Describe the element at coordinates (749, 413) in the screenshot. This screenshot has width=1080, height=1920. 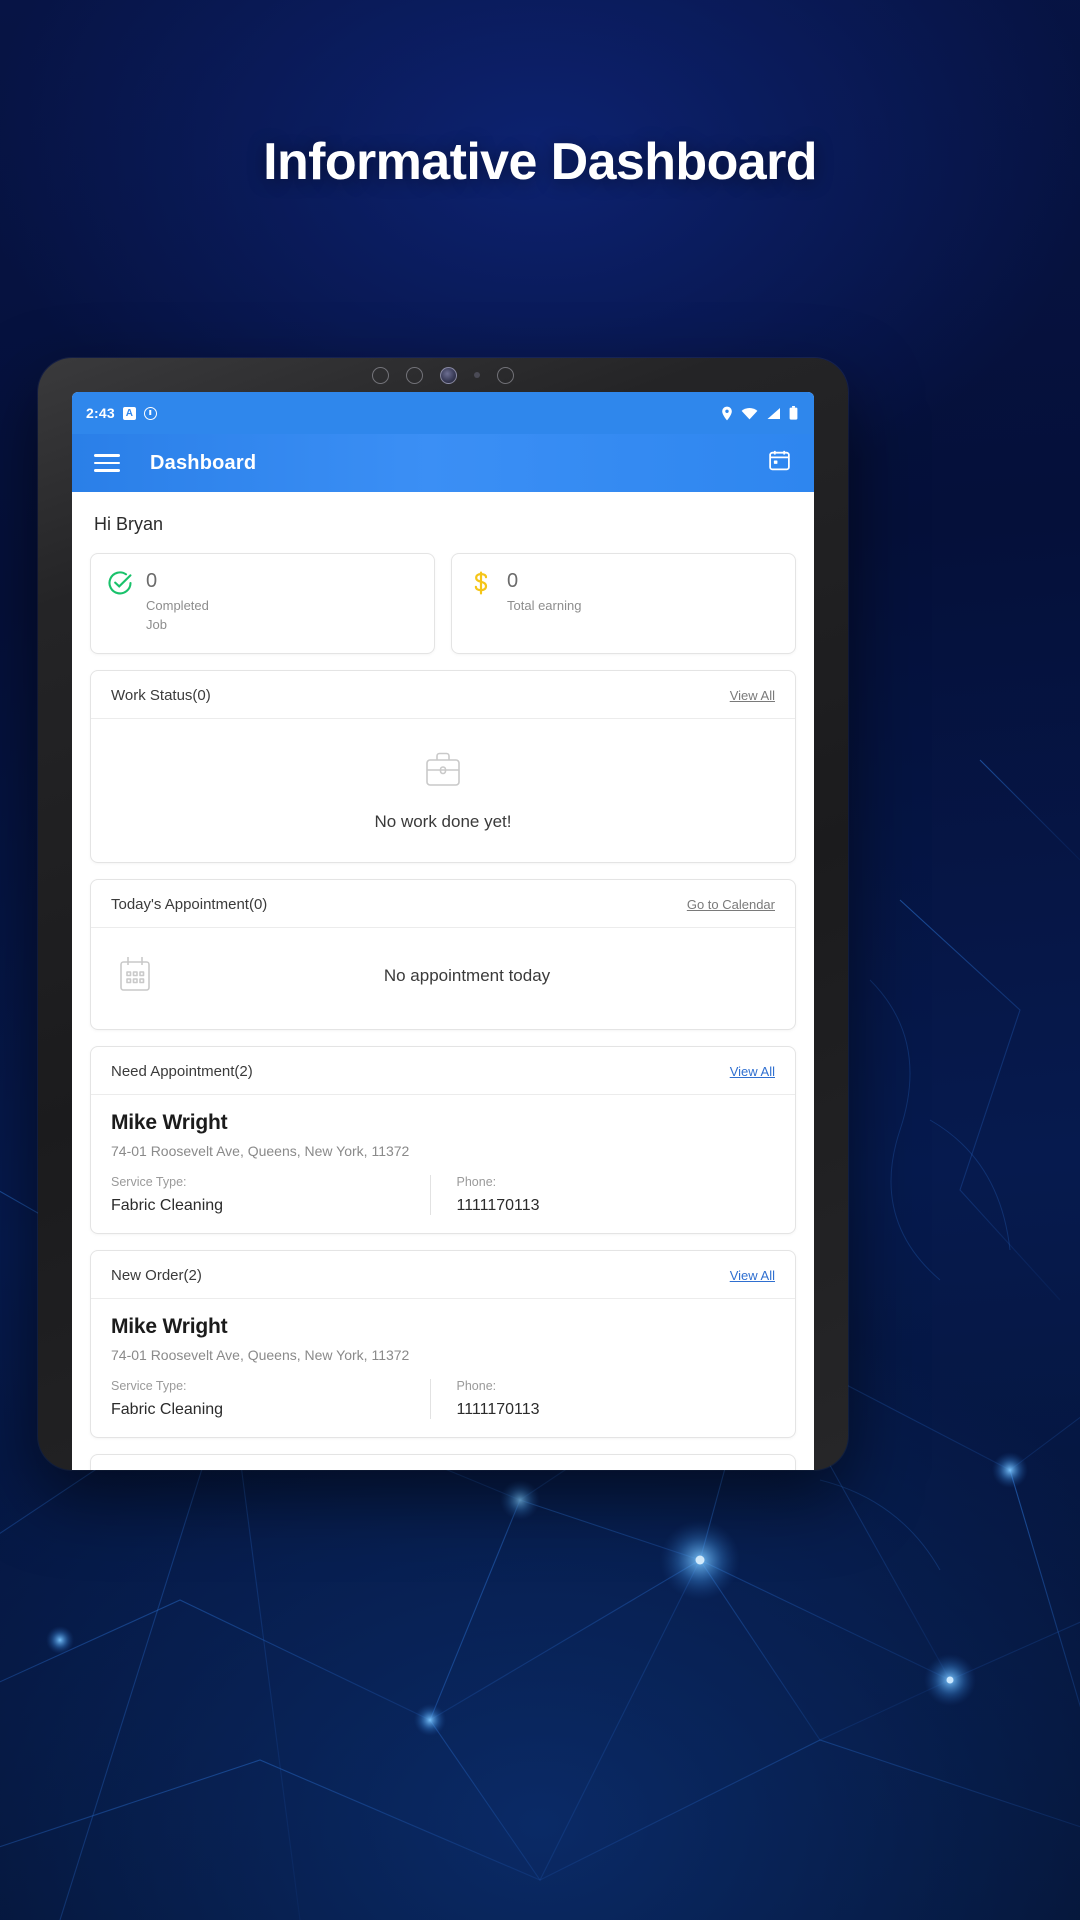
I see `wifi-icon` at that location.